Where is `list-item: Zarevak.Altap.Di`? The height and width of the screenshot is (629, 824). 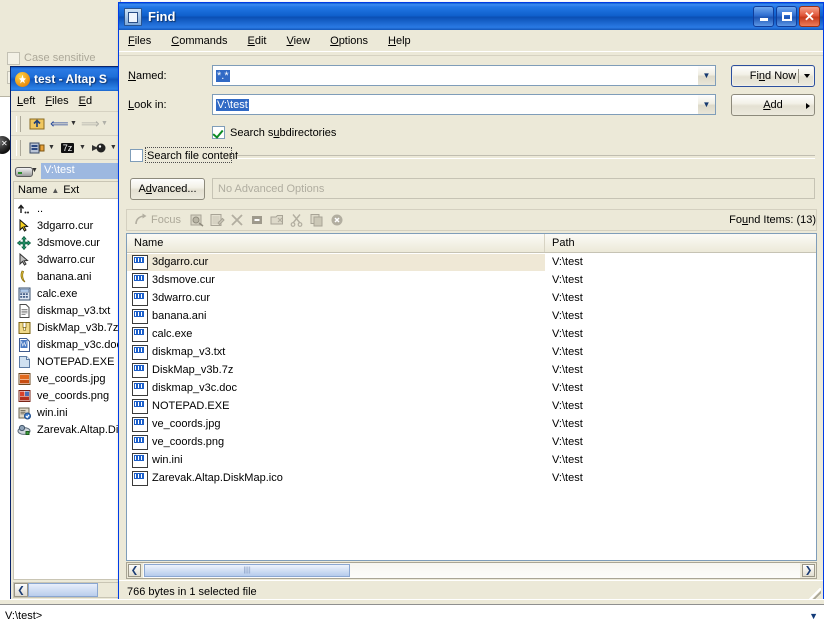
list-item: Zarevak.Altap.Di is located at coordinates (67, 429).